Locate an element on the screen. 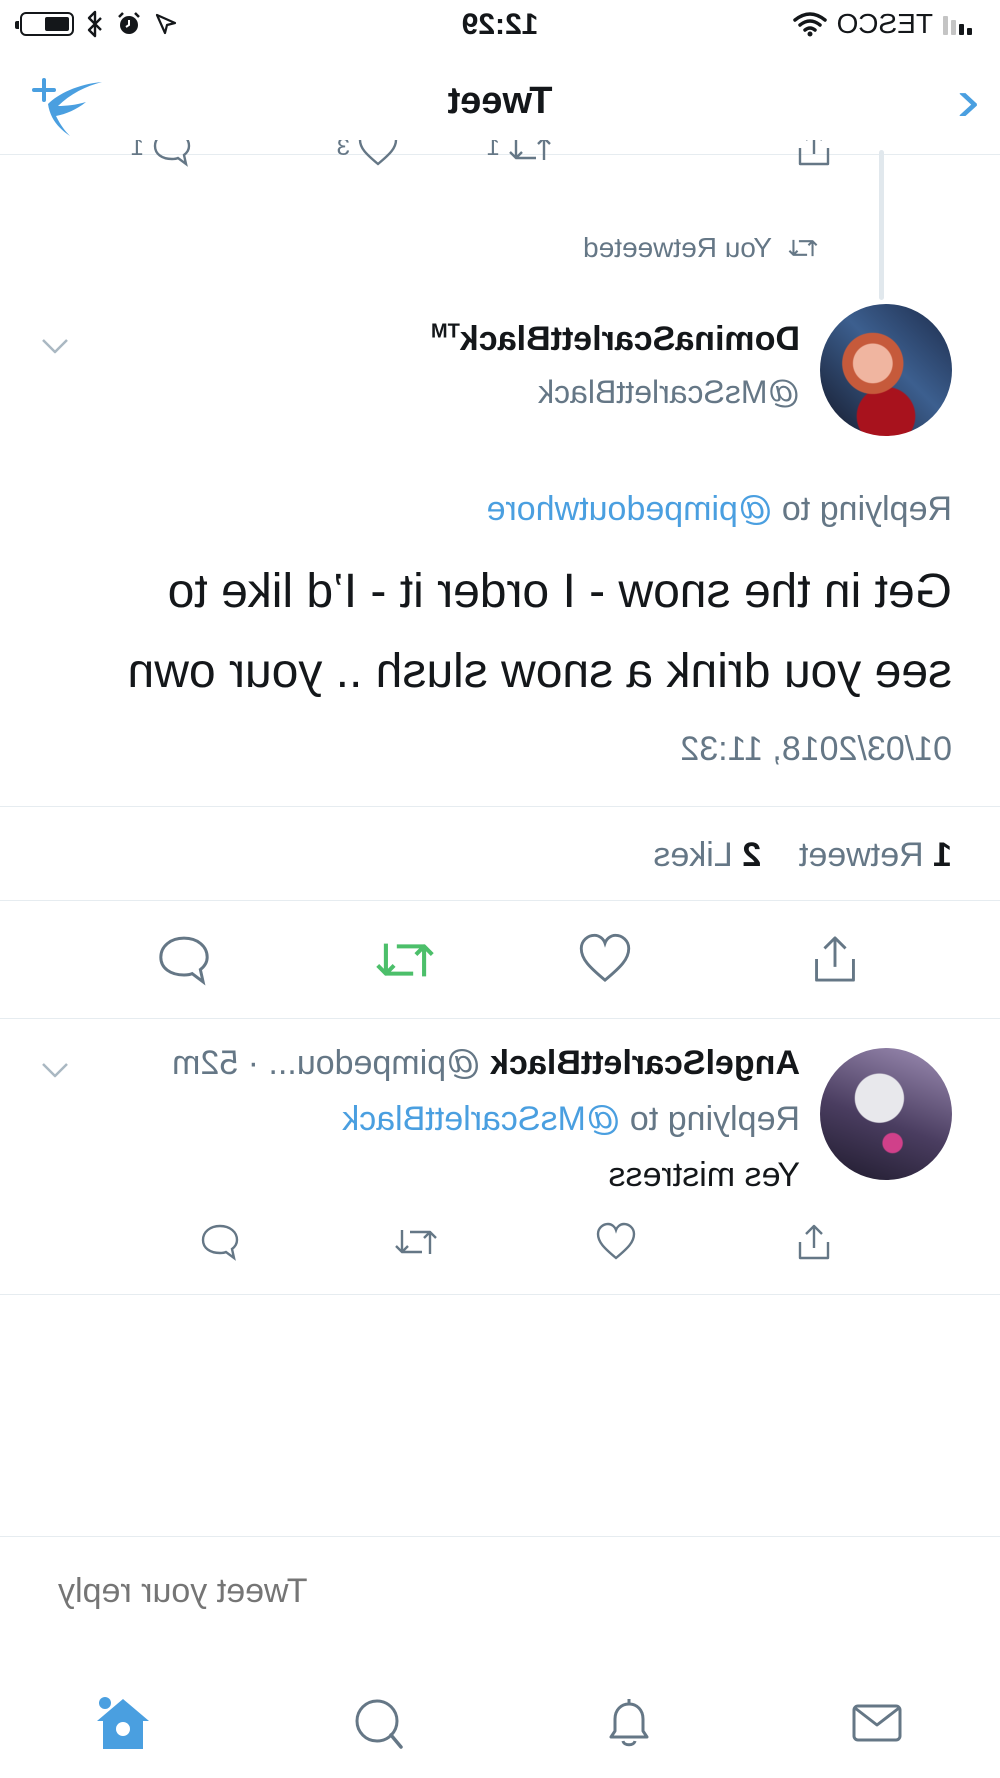 Image resolution: width=1000 pixels, height=1778 pixels. reply-like-button is located at coordinates (616, 1242).